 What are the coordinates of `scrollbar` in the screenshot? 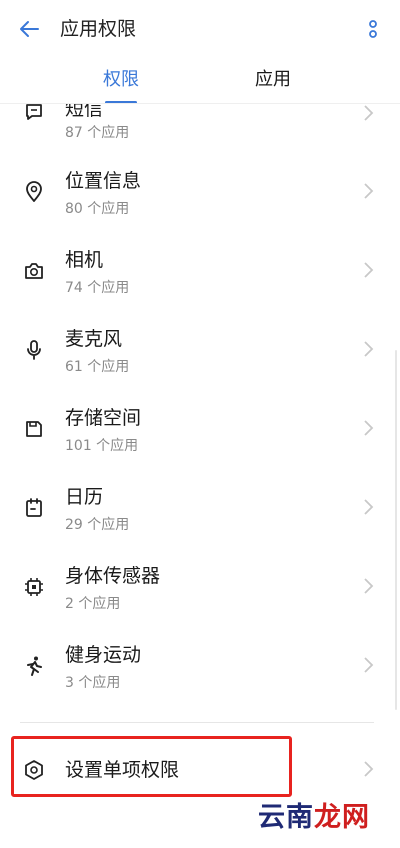 It's located at (396, 530).